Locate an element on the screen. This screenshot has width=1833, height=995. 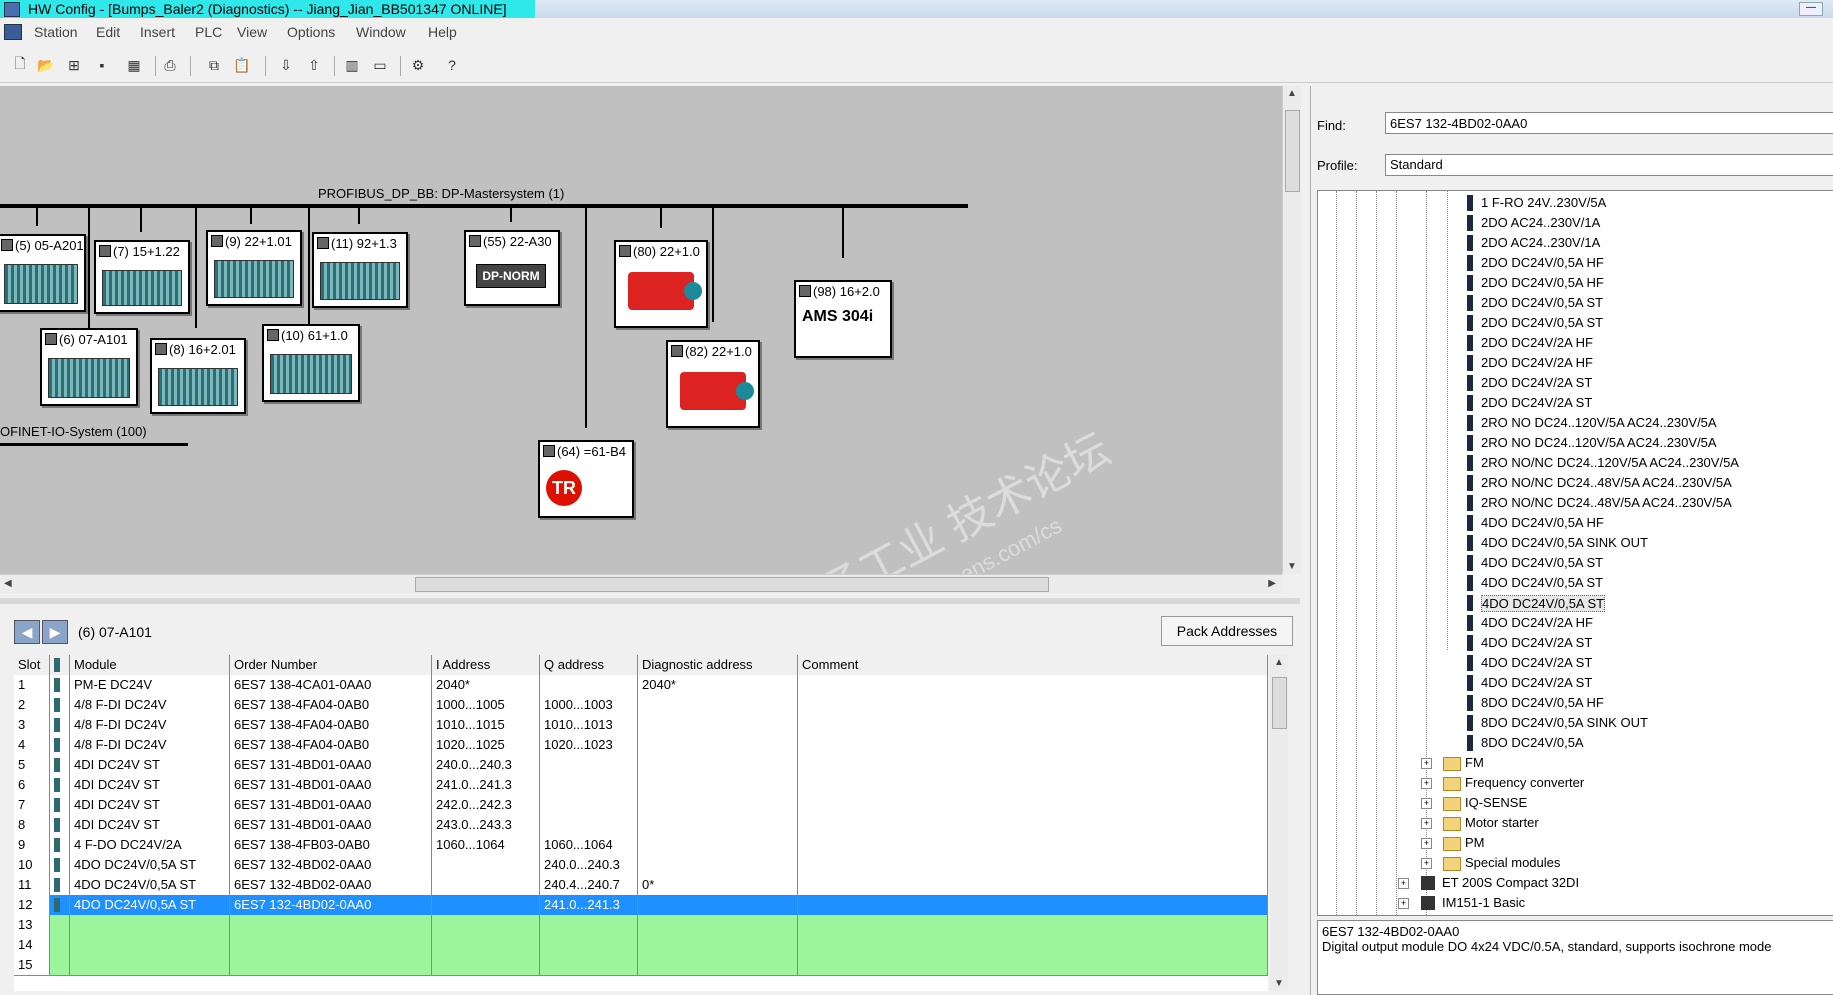
slave-22-1.0-encoder: (80) 22+1.0 is located at coordinates (661, 284).